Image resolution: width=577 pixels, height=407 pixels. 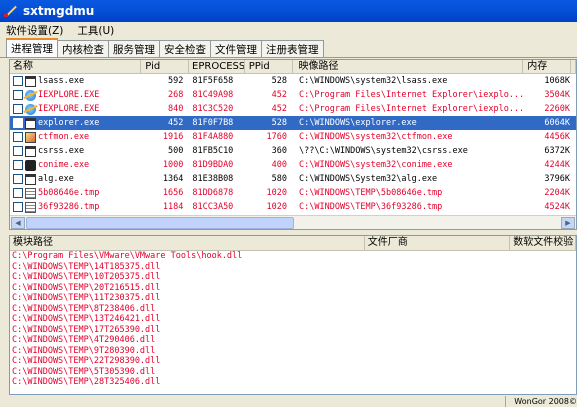 I want to click on module-table-header: 模块路径 文件厂商 数软文件校验, so click(x=293, y=243).